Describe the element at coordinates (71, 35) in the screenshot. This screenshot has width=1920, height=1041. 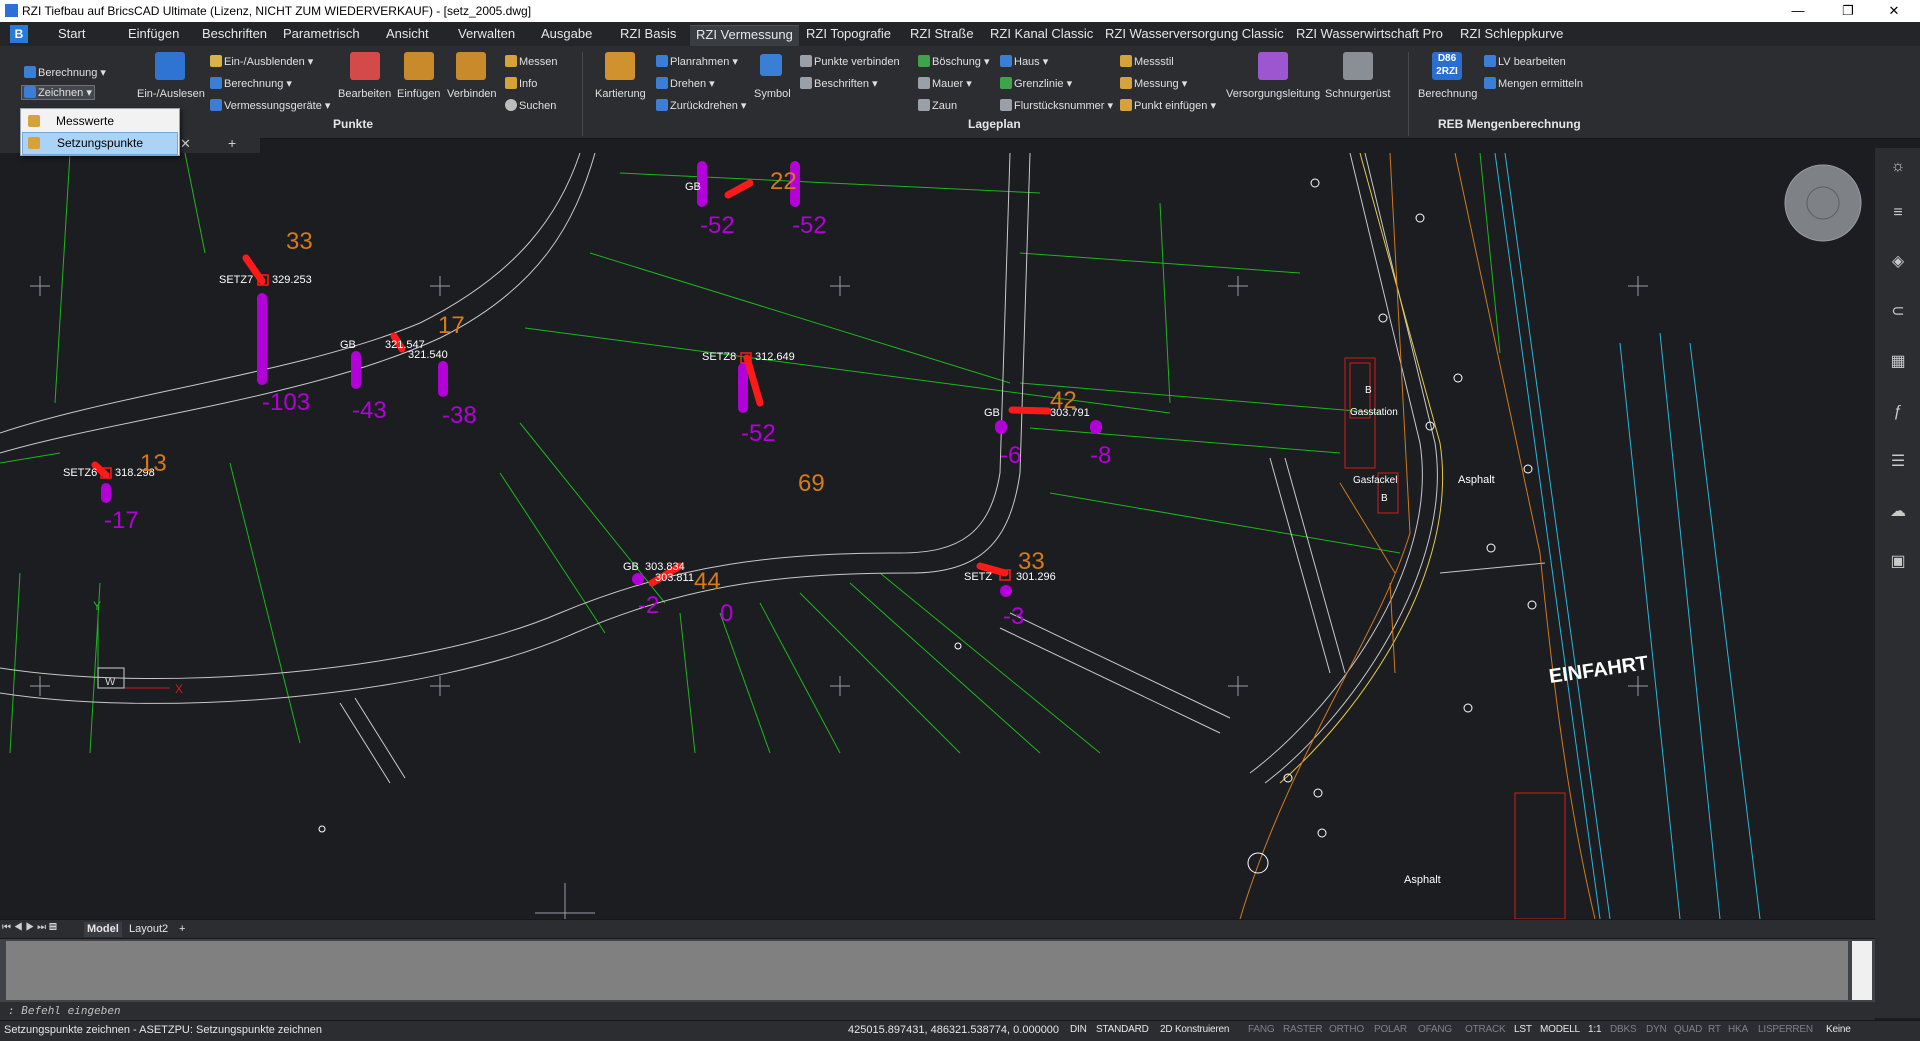
I see `tab-start: Start` at that location.